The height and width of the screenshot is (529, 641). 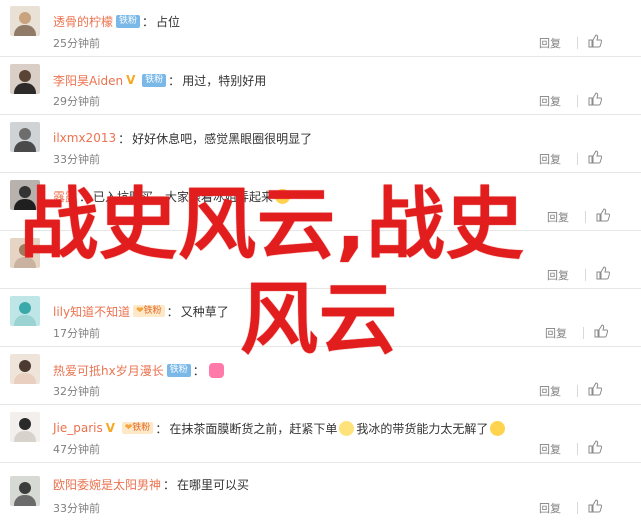 I want to click on comment-text: 用过，特别好用, so click(x=224, y=80).